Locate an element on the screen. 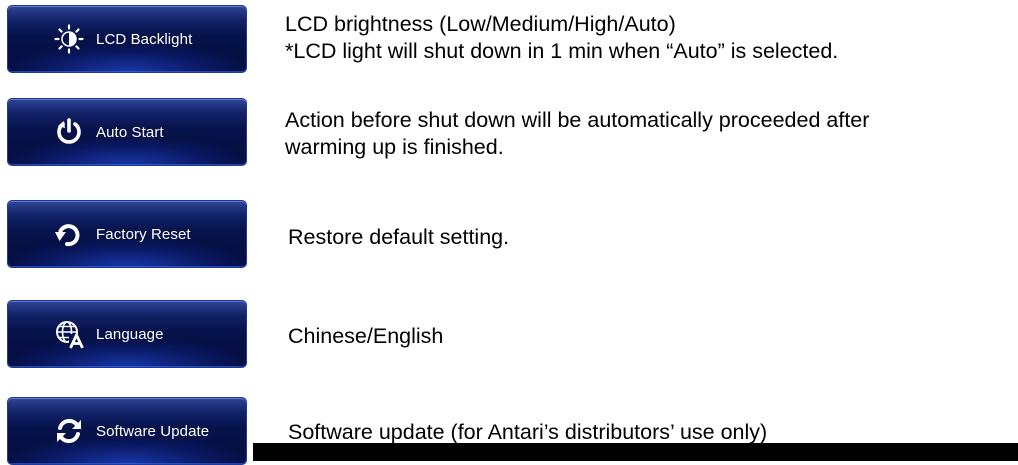 The image size is (1018, 465). language-button: Language is located at coordinates (127, 334).